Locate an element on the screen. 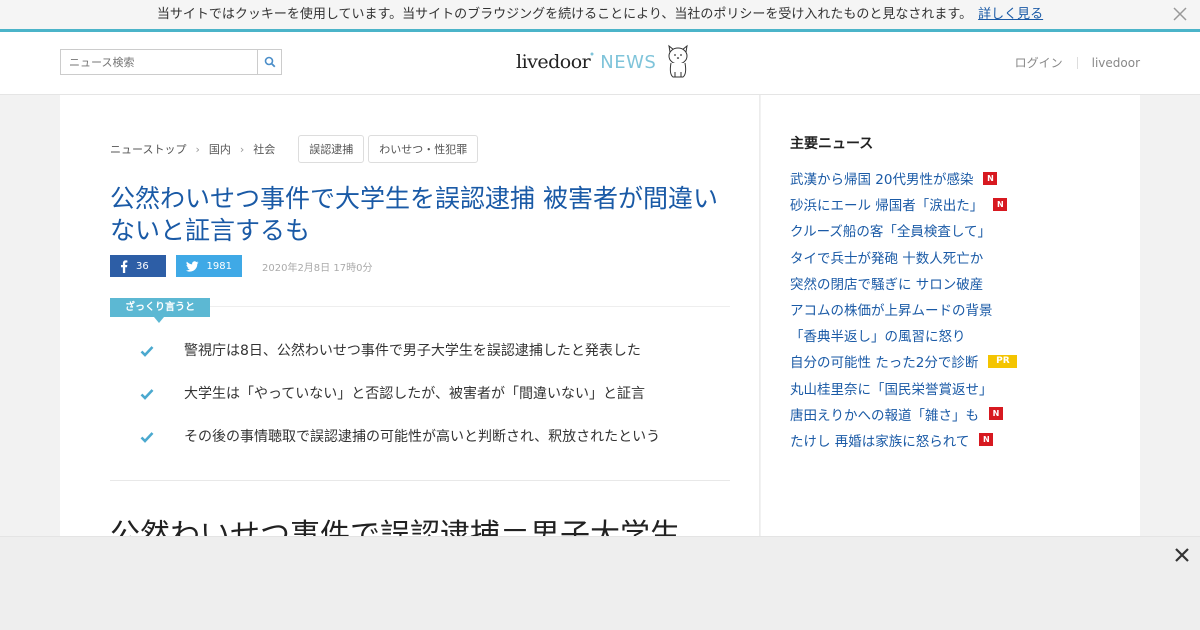  tag-wrongful-arrest: 誤認逮捕 is located at coordinates (331, 149).